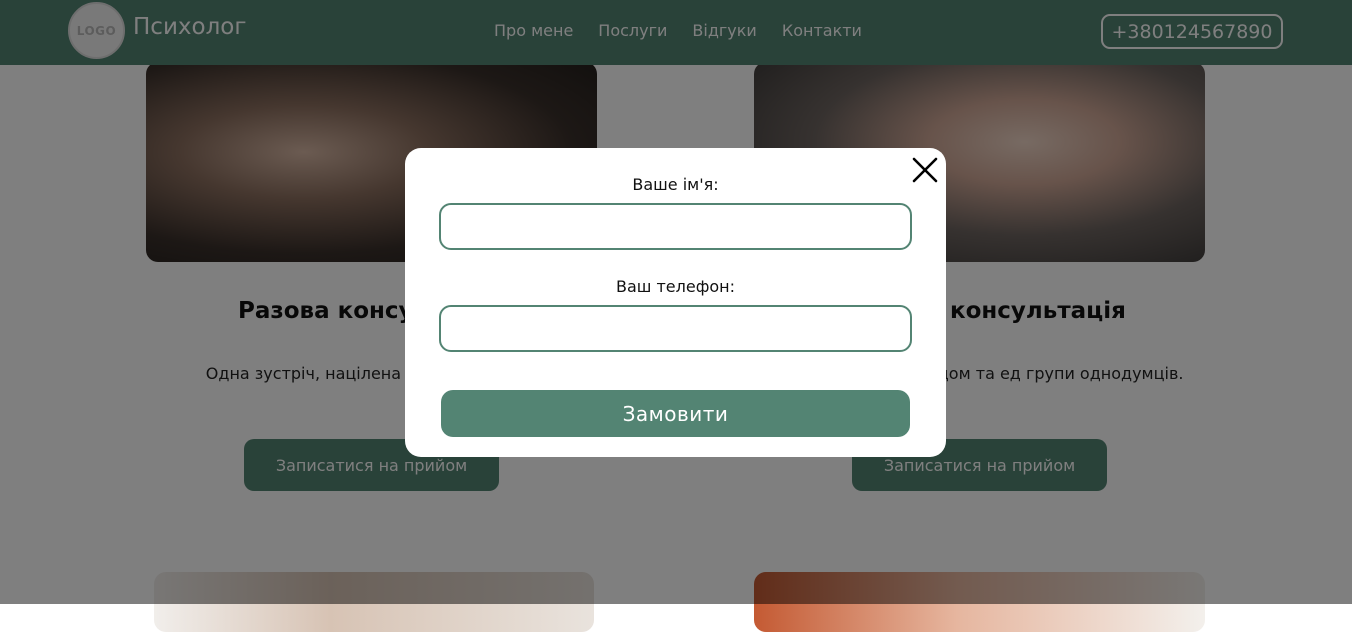 The height and width of the screenshot is (632, 1352). I want to click on name-field-label: Ваше ім'я:, so click(675, 184).